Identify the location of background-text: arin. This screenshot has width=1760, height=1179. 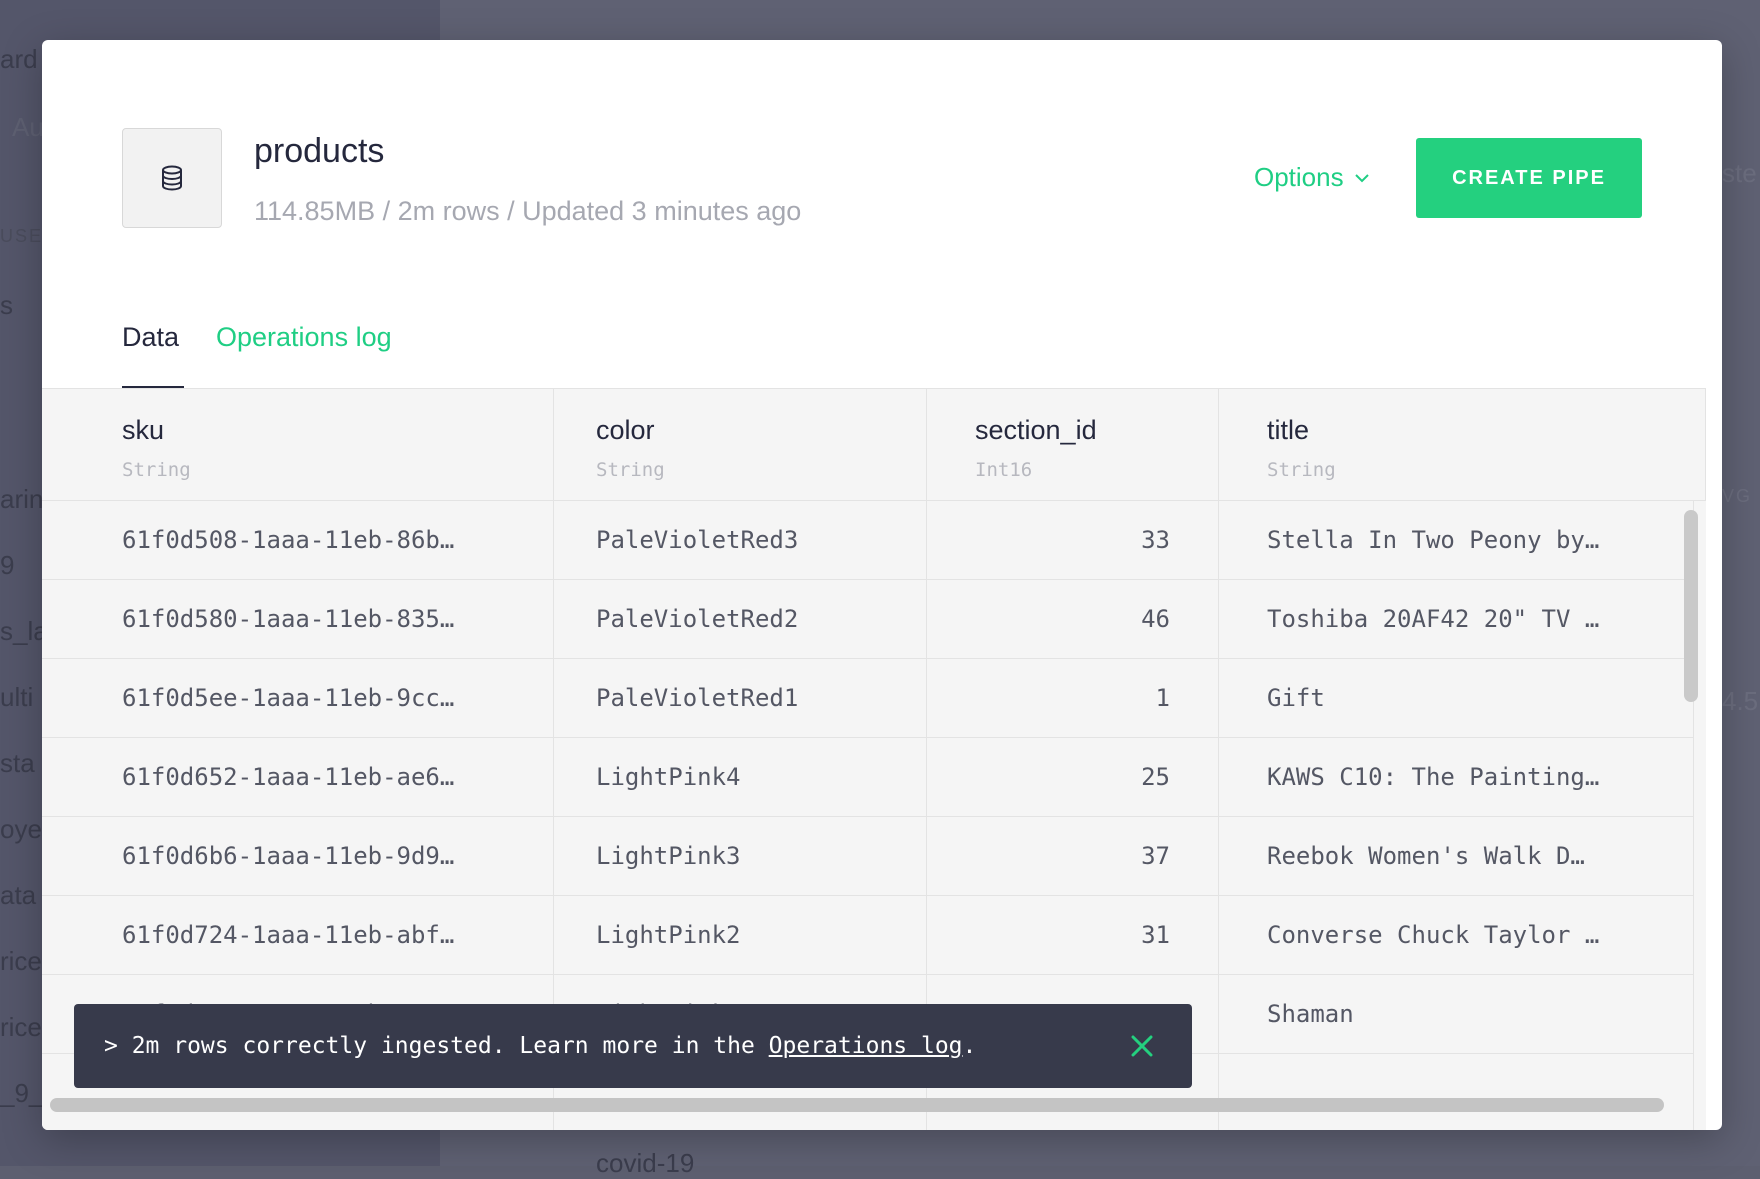
(22, 499).